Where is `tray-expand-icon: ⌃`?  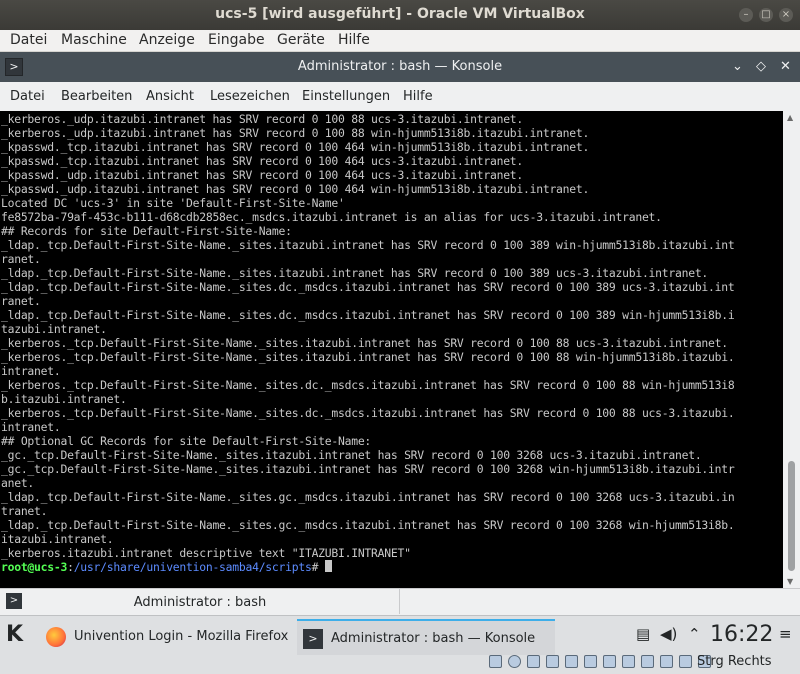 tray-expand-icon: ⌃ is located at coordinates (694, 634).